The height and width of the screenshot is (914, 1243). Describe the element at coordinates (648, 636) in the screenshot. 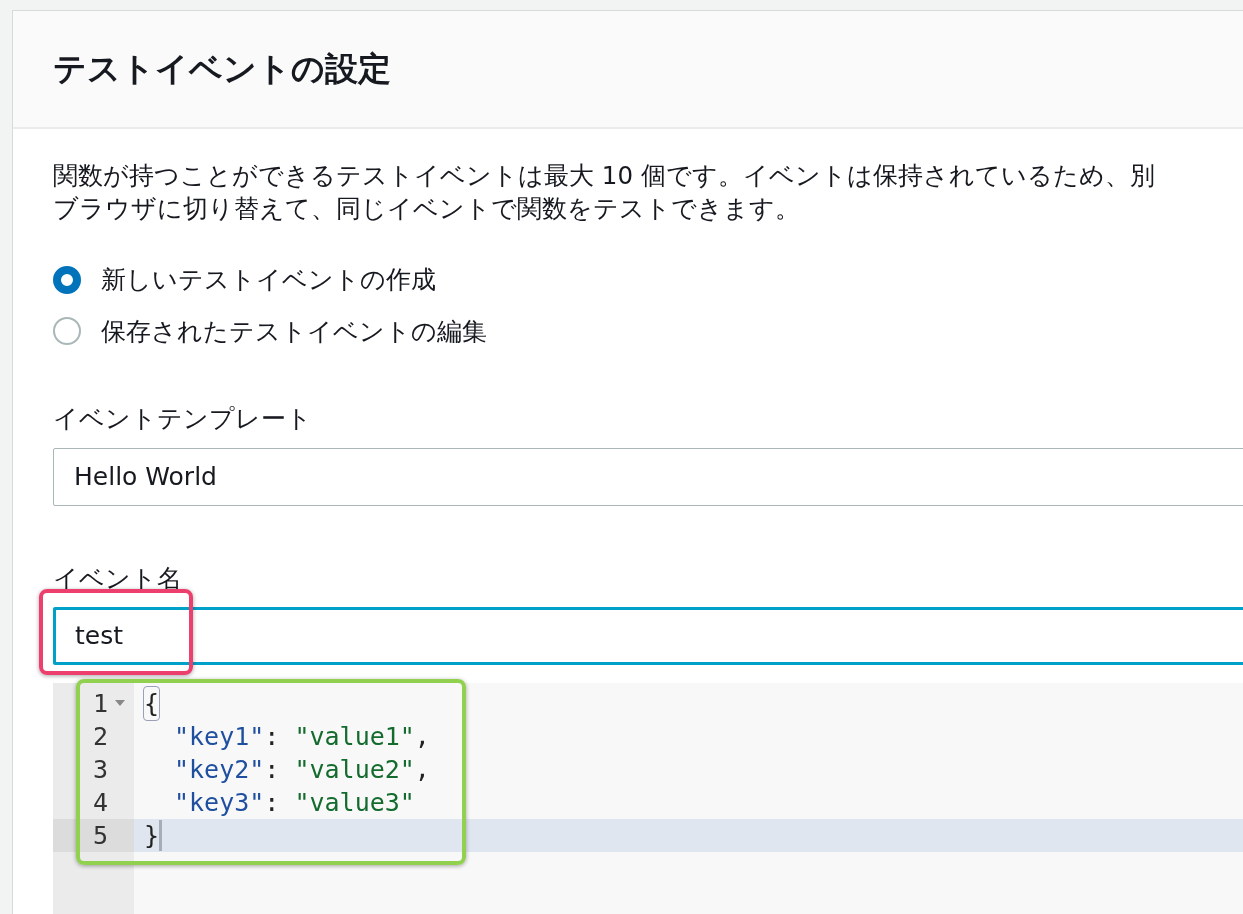

I see `event-name-input: test` at that location.